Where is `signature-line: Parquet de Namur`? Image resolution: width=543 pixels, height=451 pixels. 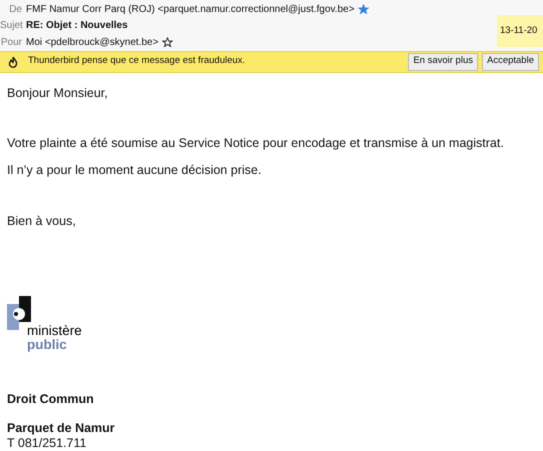
signature-line: Parquet de Namur is located at coordinates (61, 428).